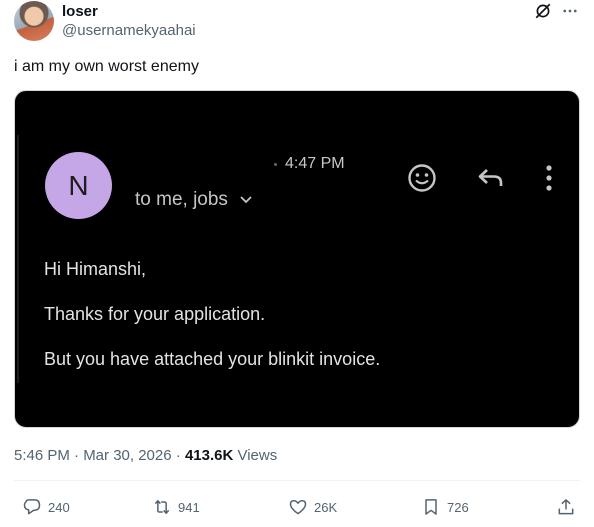 This screenshot has height=527, width=594. Describe the element at coordinates (176, 507) in the screenshot. I see `repost-button: 941` at that location.